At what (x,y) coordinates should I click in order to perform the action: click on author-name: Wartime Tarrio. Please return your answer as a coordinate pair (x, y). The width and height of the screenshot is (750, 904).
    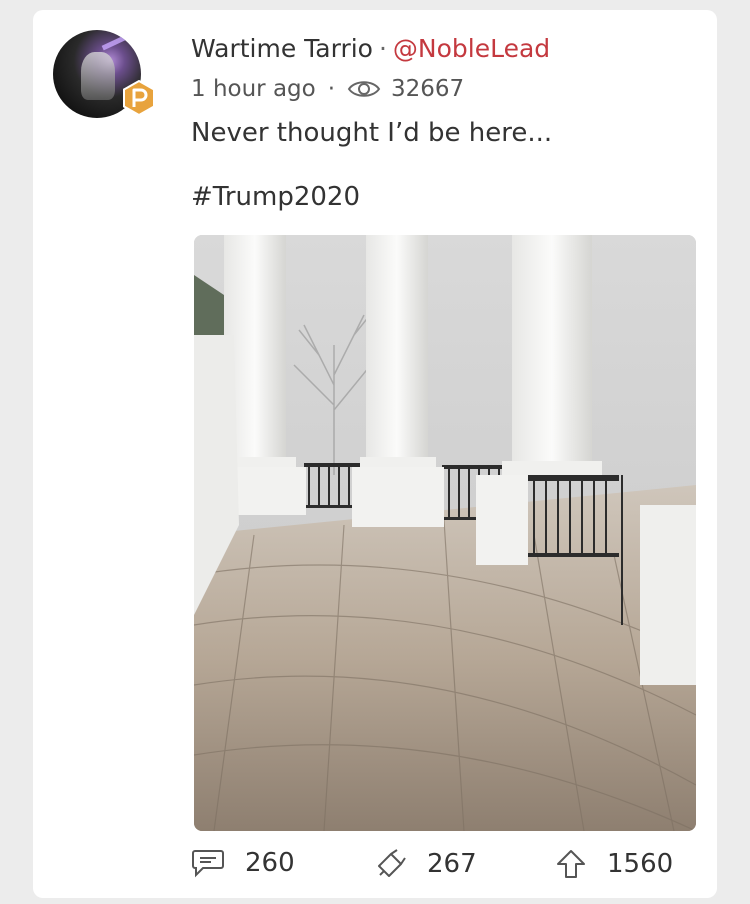
    Looking at the image, I should click on (282, 48).